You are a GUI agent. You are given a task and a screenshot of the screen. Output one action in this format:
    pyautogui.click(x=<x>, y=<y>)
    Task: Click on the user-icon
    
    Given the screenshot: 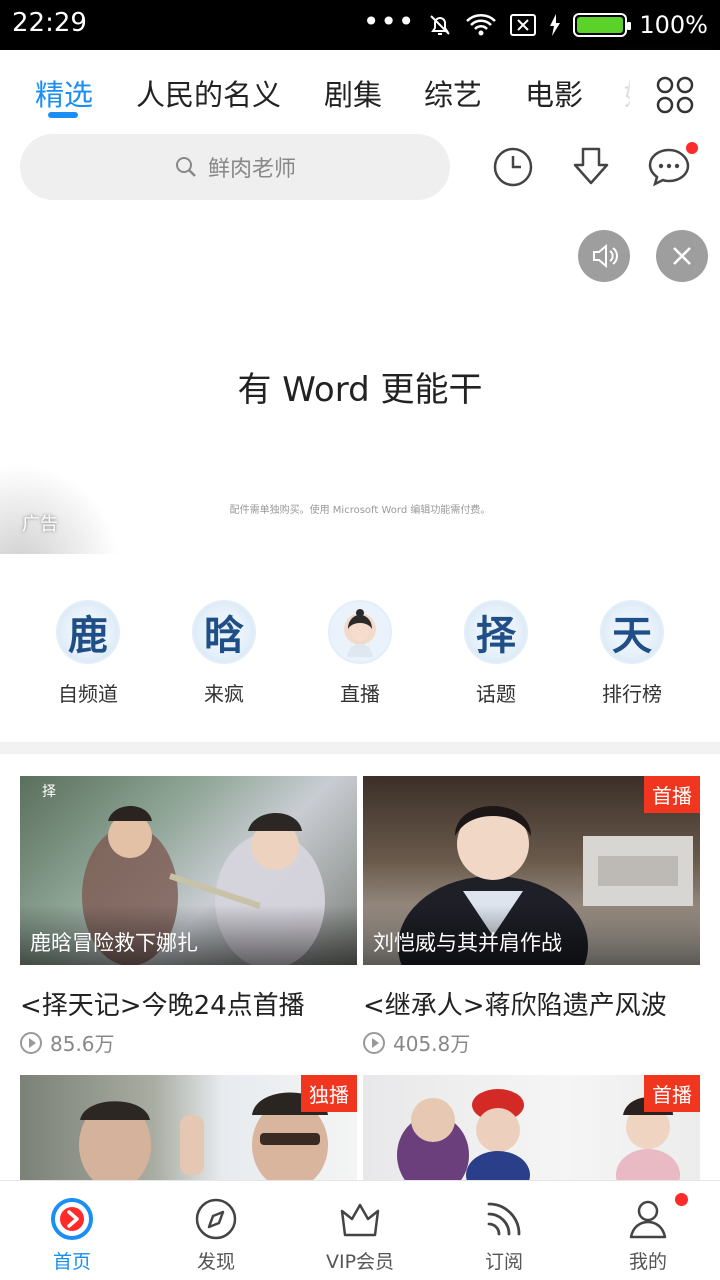 What is the action you would take?
    pyautogui.click(x=656, y=1218)
    